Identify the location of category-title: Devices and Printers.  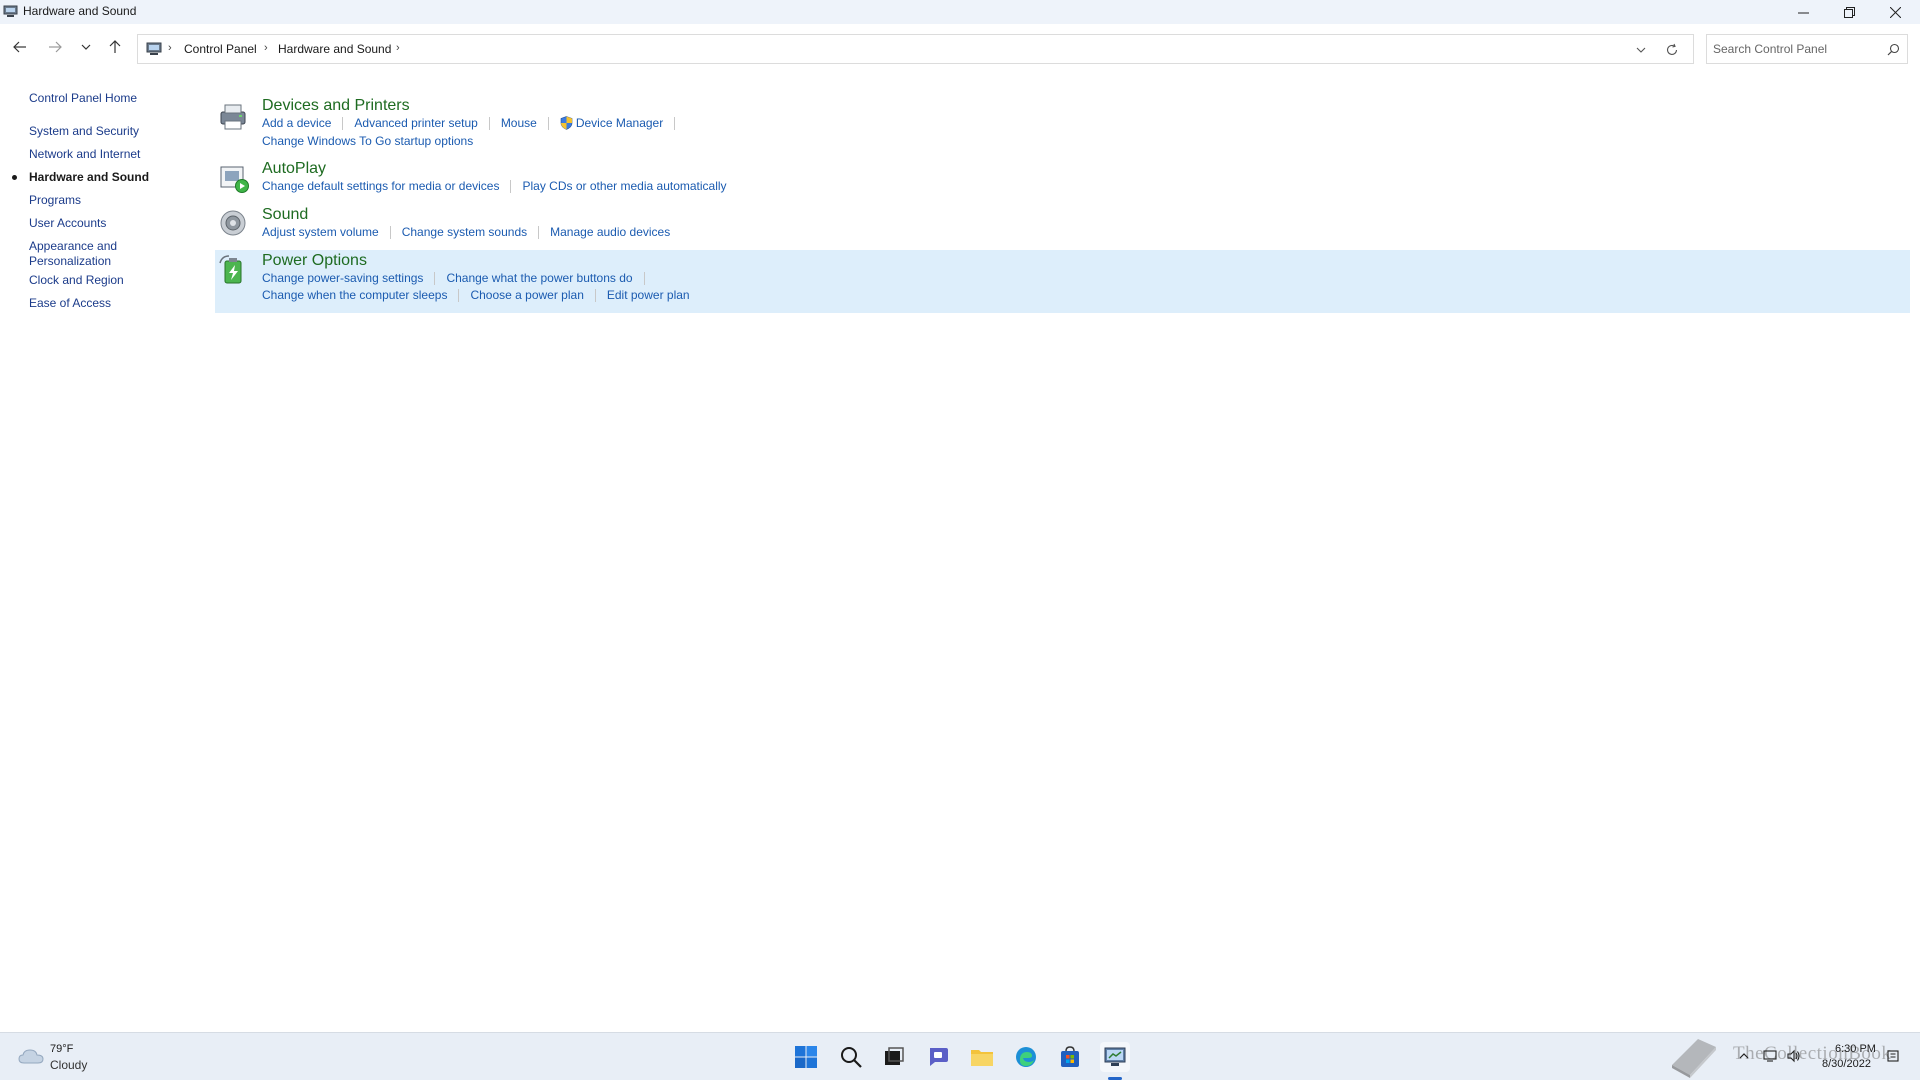
(336, 106).